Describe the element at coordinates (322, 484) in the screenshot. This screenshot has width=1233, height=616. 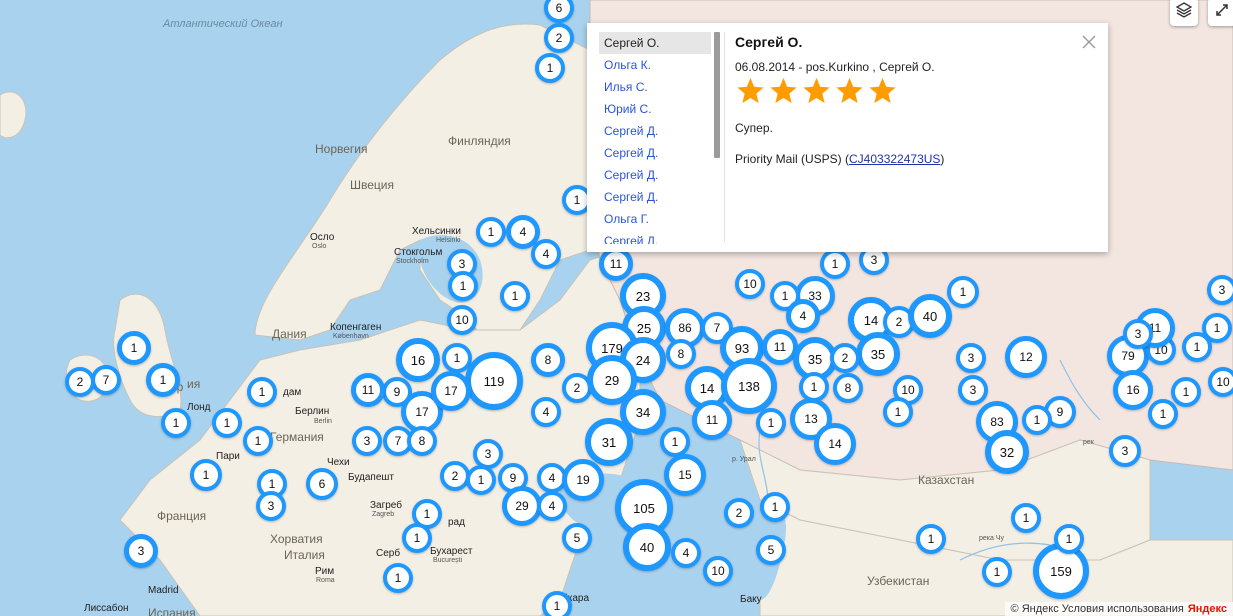
I see `cluster-marker: 6` at that location.